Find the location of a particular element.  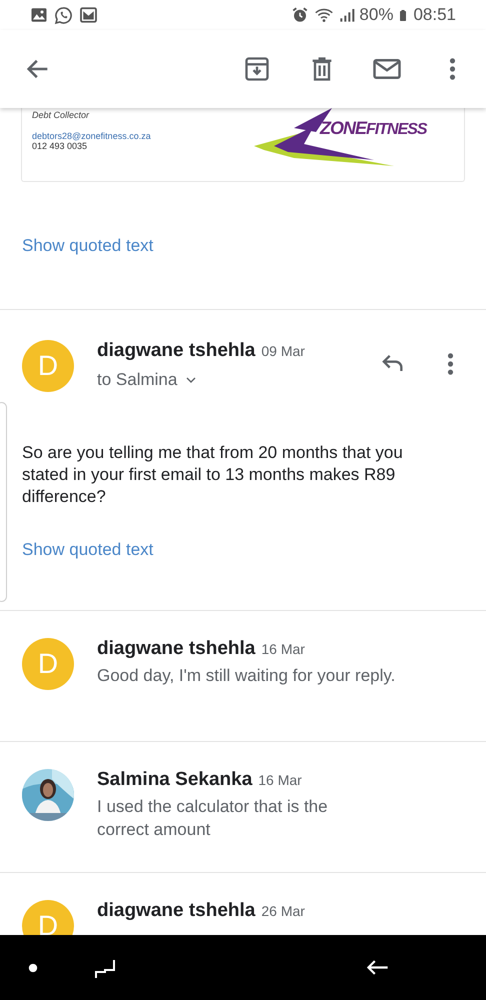

recipient-dropdown: to Salmina is located at coordinates (201, 380).